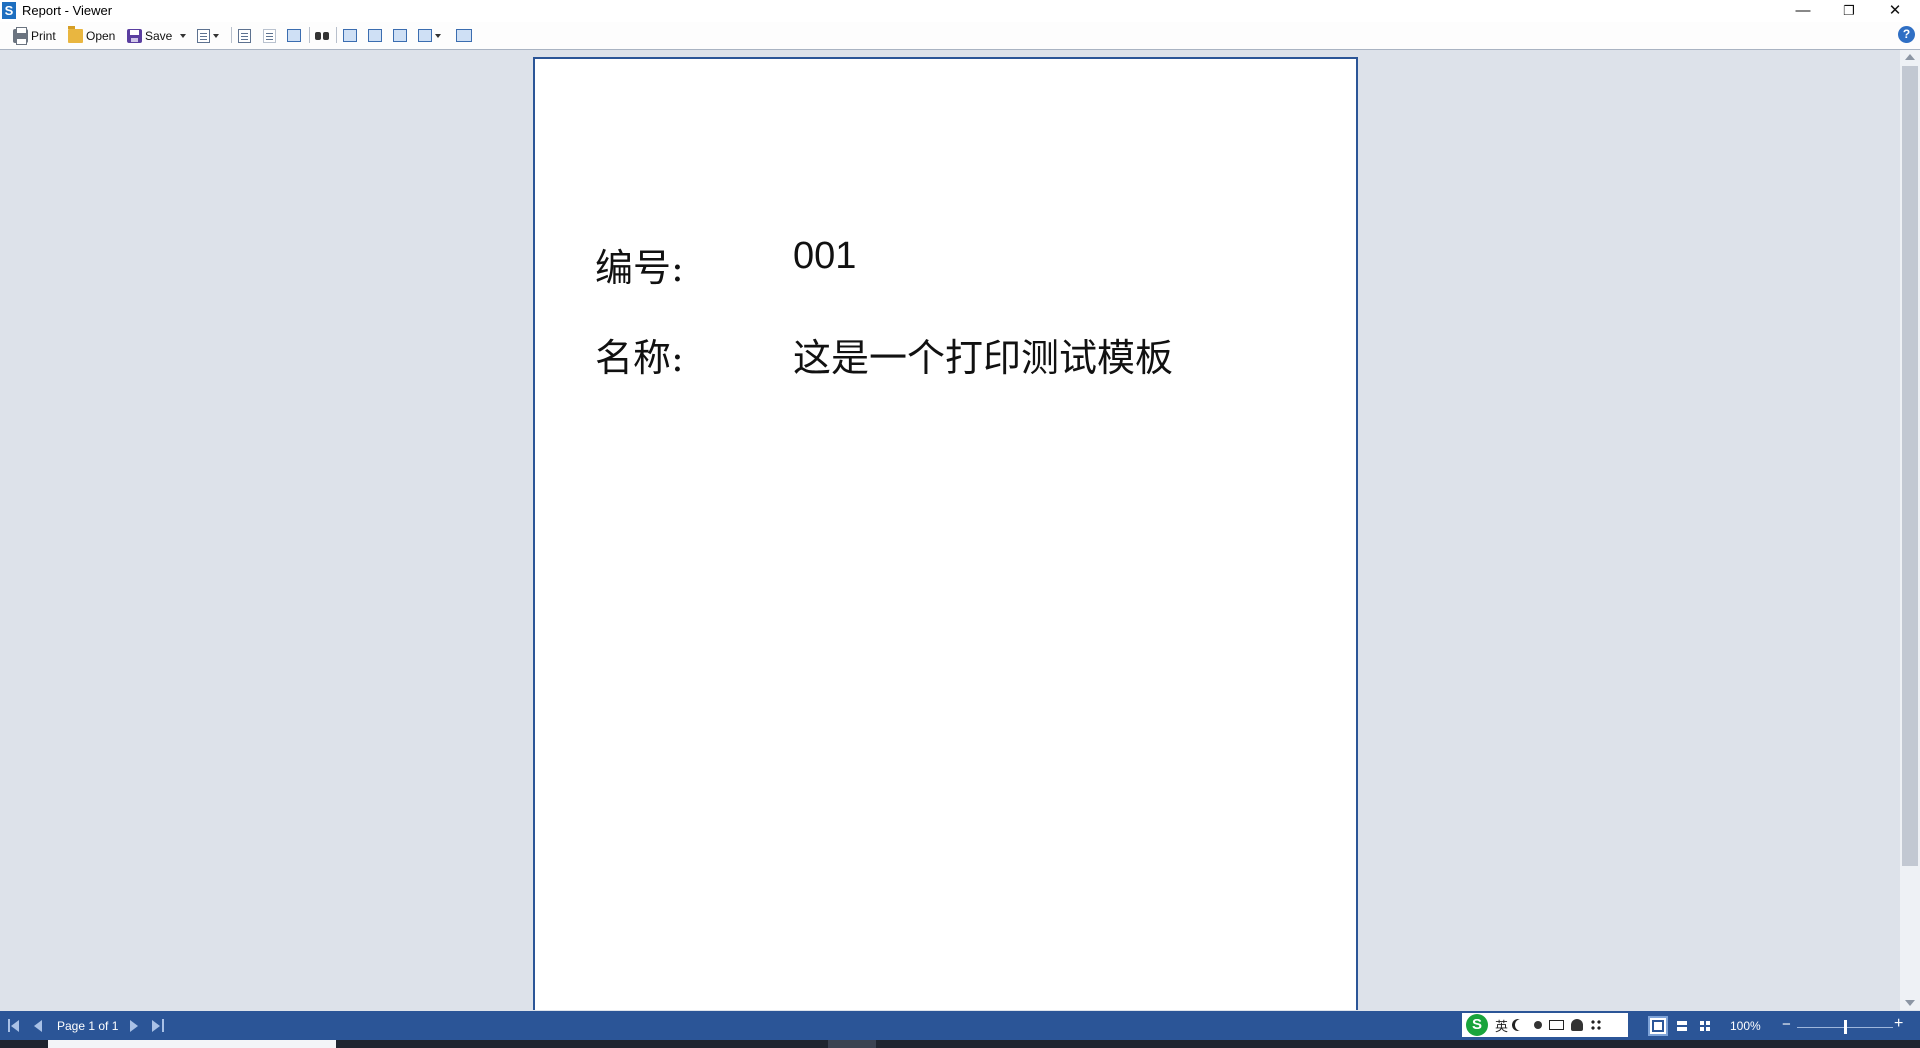 The width and height of the screenshot is (1920, 1048). I want to click on first-page-button, so click(14, 1025).